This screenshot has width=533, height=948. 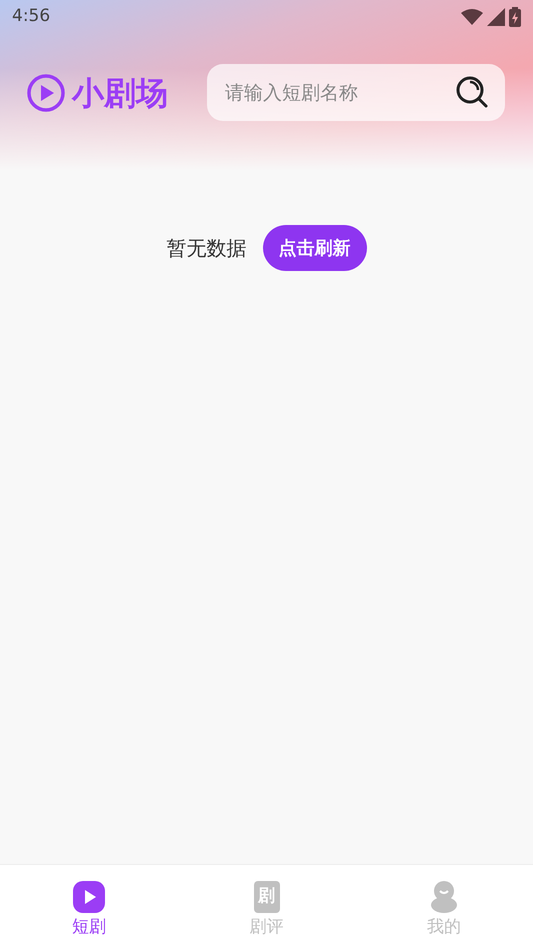 What do you see at coordinates (472, 92) in the screenshot?
I see `search-icon` at bounding box center [472, 92].